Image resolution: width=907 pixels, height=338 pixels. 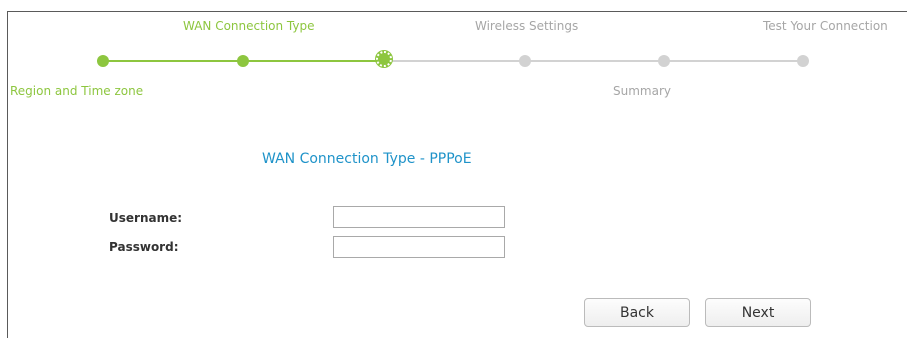 What do you see at coordinates (825, 26) in the screenshot?
I see `step-label-test-connection: Test Your Connection` at bounding box center [825, 26].